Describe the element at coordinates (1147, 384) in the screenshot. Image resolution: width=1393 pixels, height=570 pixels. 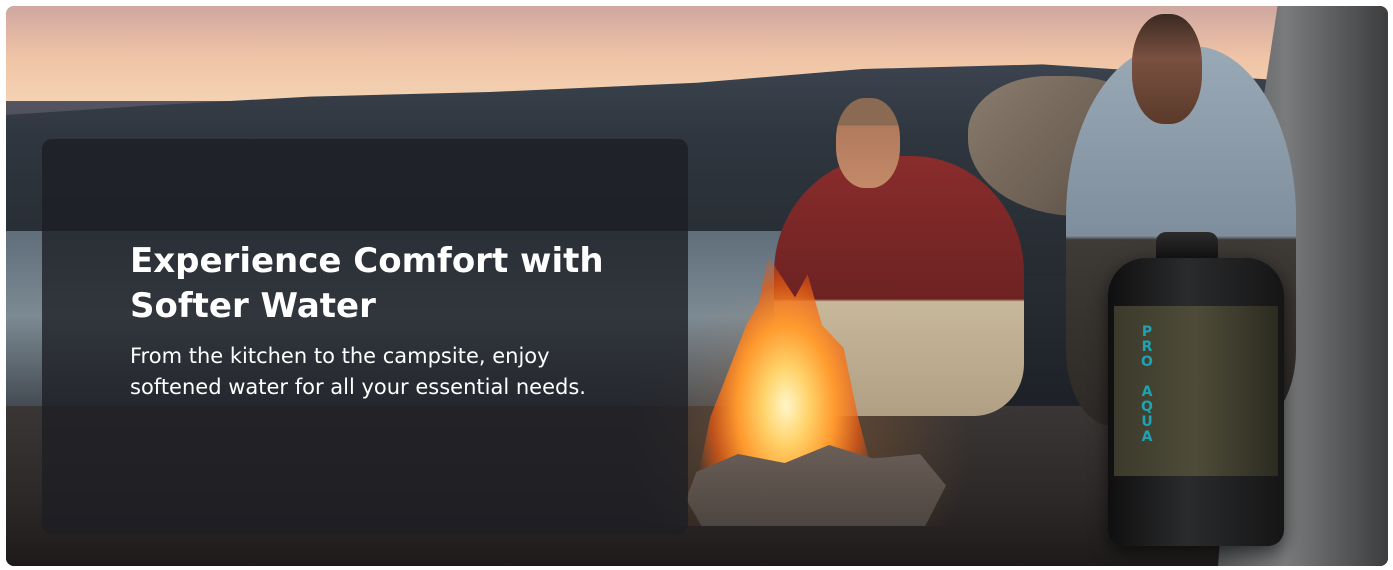
I see `product-logo: PRO AQUA` at that location.